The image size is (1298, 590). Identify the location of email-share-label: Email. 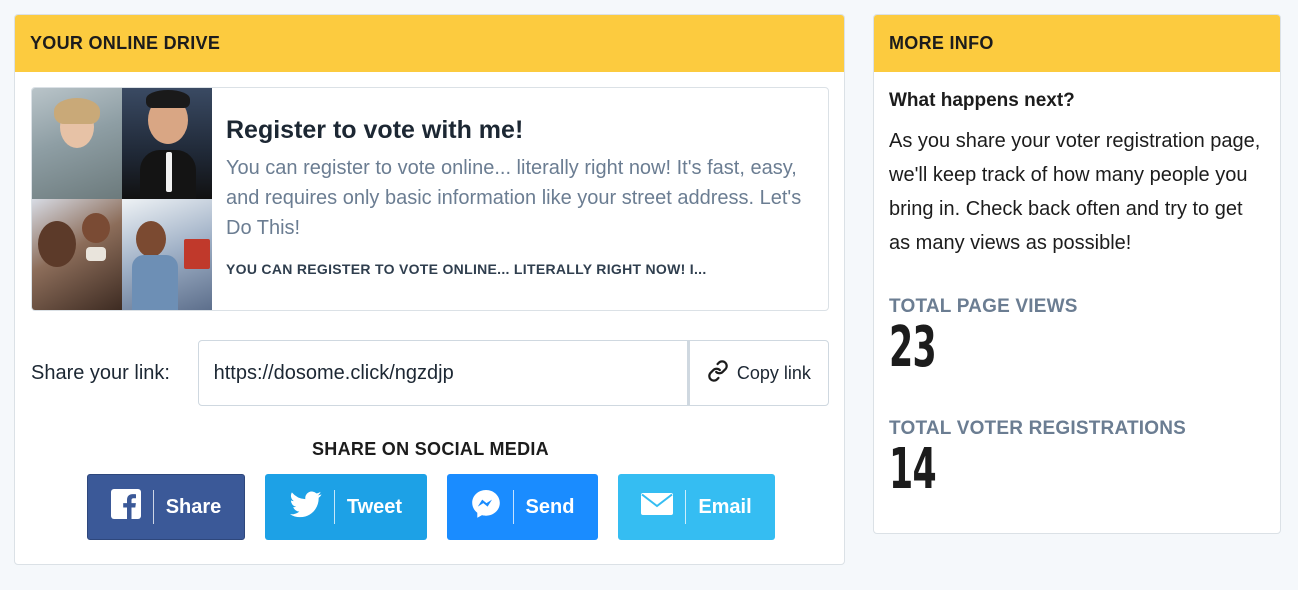
(725, 506).